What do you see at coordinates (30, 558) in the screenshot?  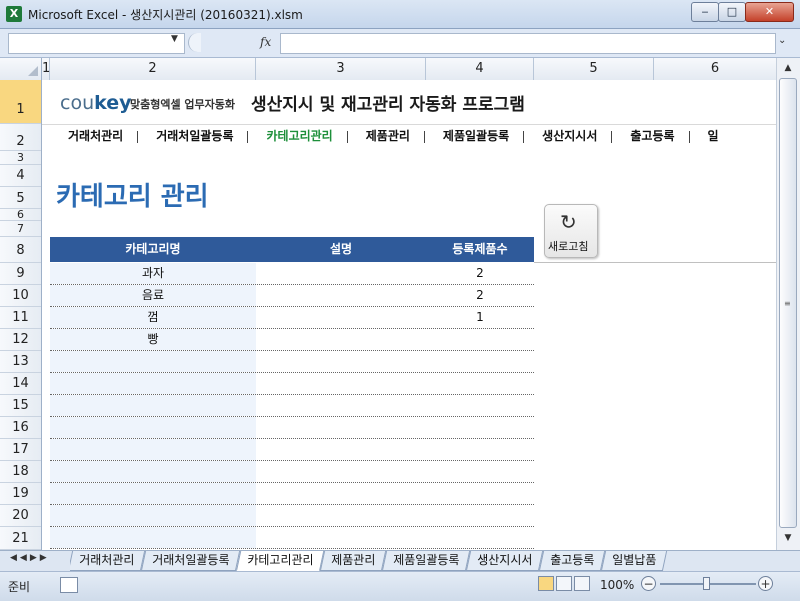 I see `tab-scroll-arrows-icon: ◀◀▶▶` at bounding box center [30, 558].